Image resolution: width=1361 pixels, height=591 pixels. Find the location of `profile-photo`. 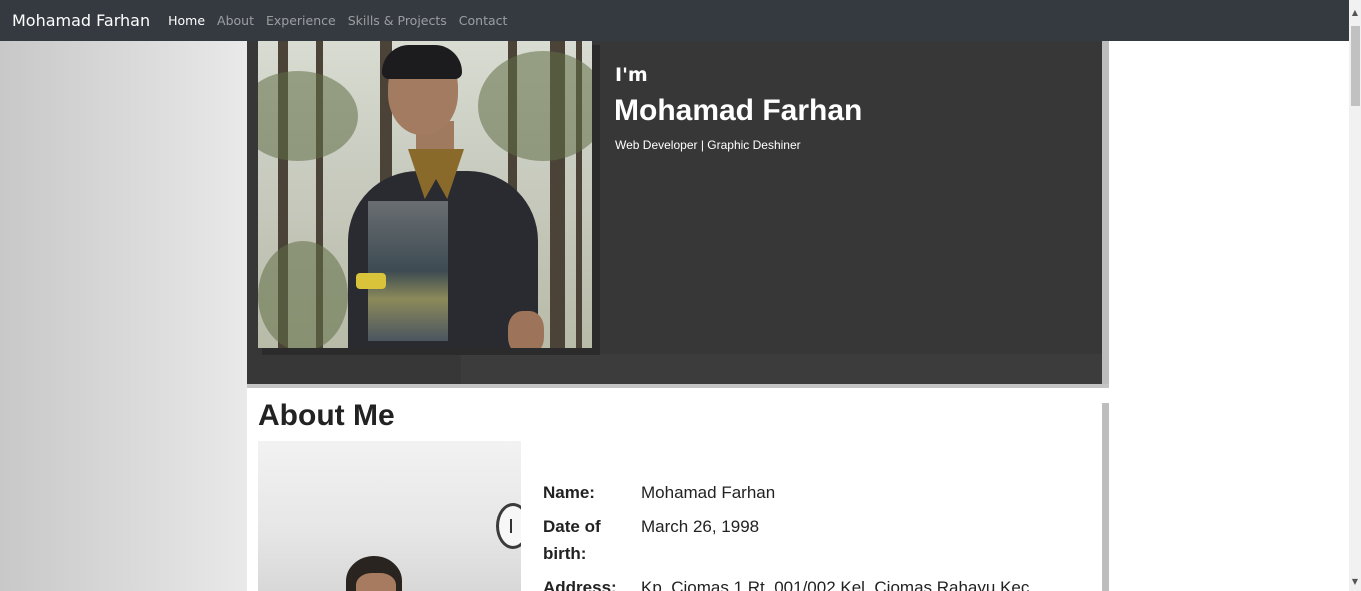

profile-photo is located at coordinates (425, 194).